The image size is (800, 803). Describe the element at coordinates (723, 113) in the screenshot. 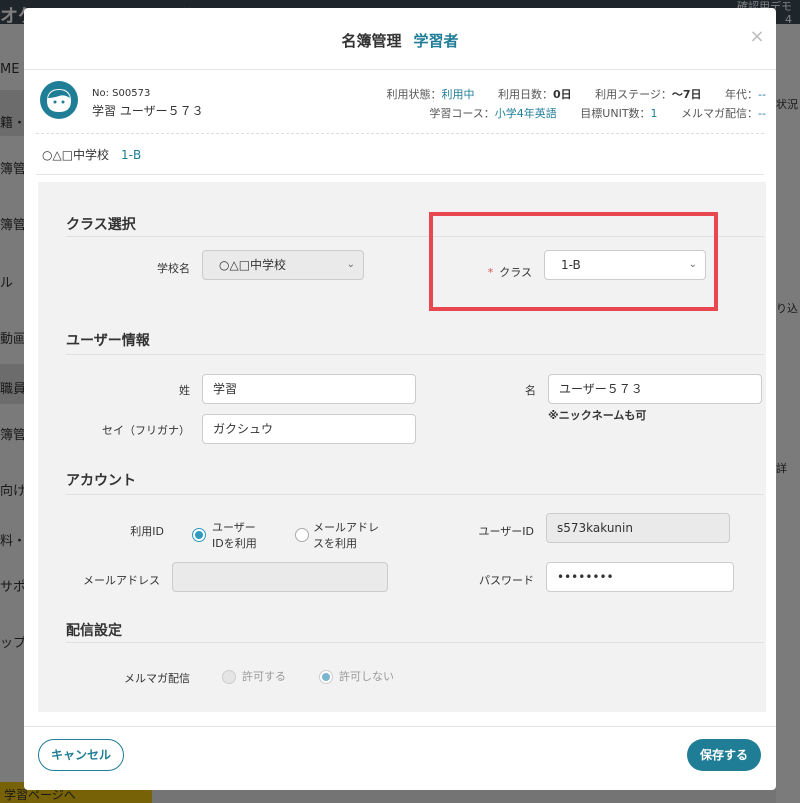

I see `info-newsletter: メルマガ配信：--` at that location.